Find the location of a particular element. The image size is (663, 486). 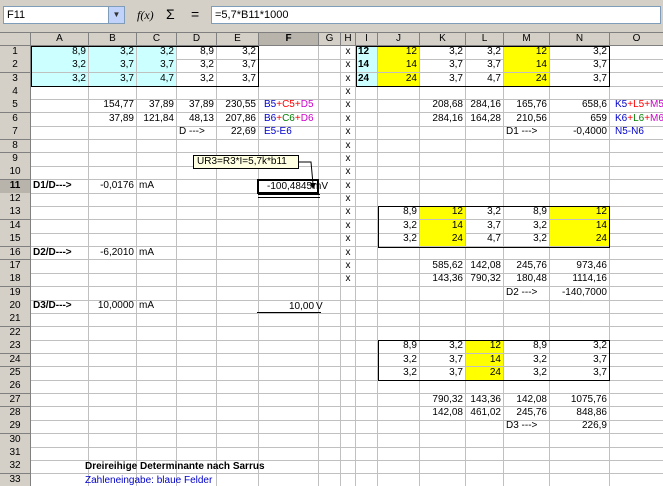

cell-m26 is located at coordinates (527, 387).